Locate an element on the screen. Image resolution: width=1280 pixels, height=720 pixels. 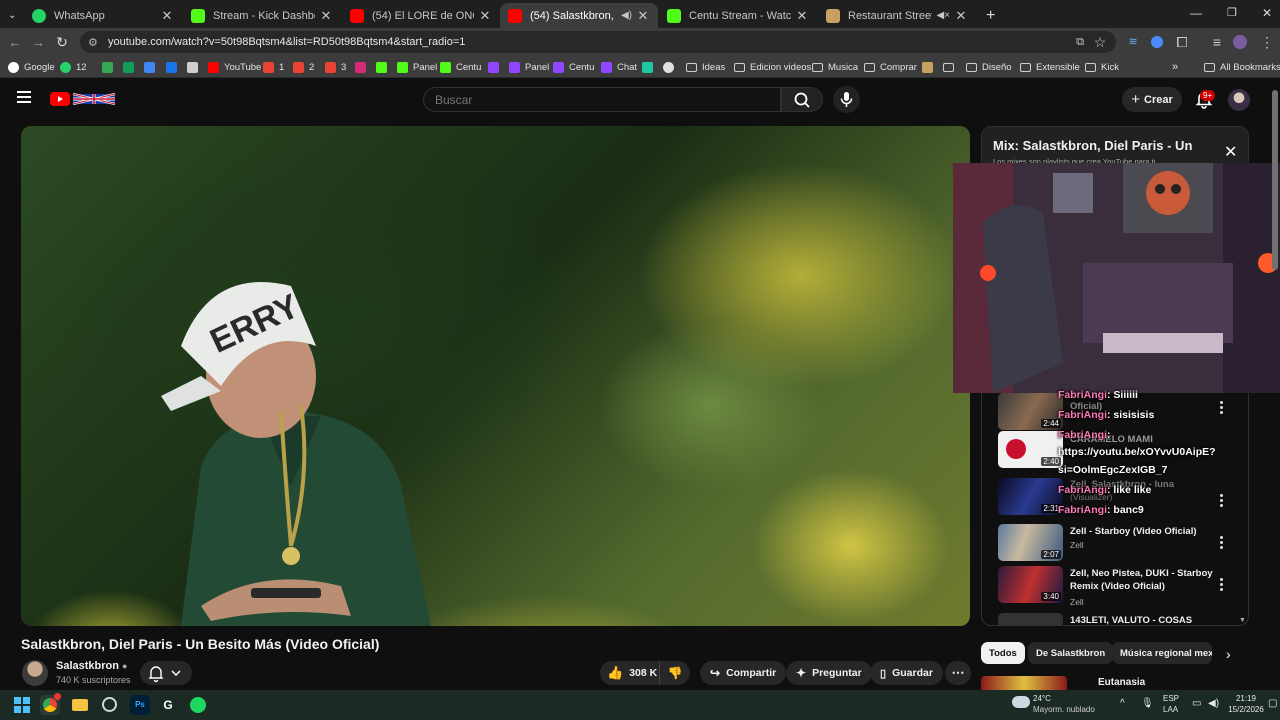
subscription-bell-button is located at coordinates (166, 673).